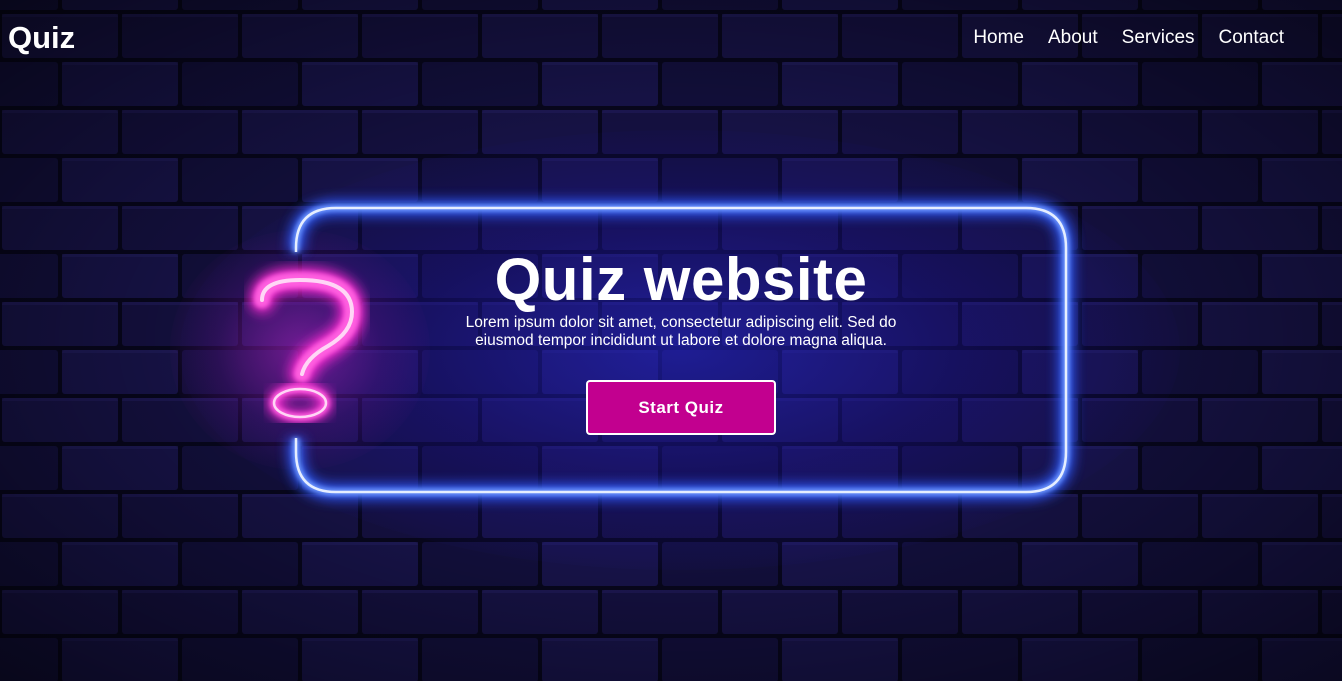 This screenshot has height=681, width=1342. I want to click on nav-link-home: Home, so click(998, 38).